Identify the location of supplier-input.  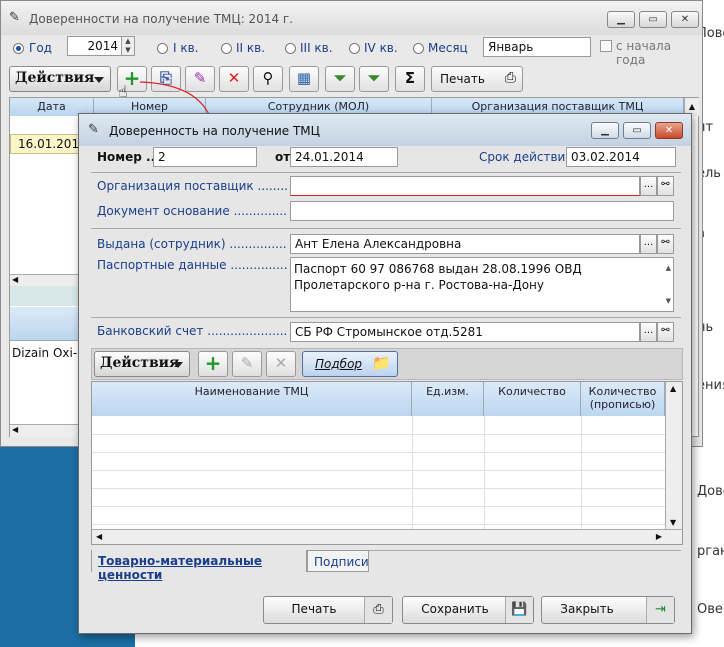
(465, 186).